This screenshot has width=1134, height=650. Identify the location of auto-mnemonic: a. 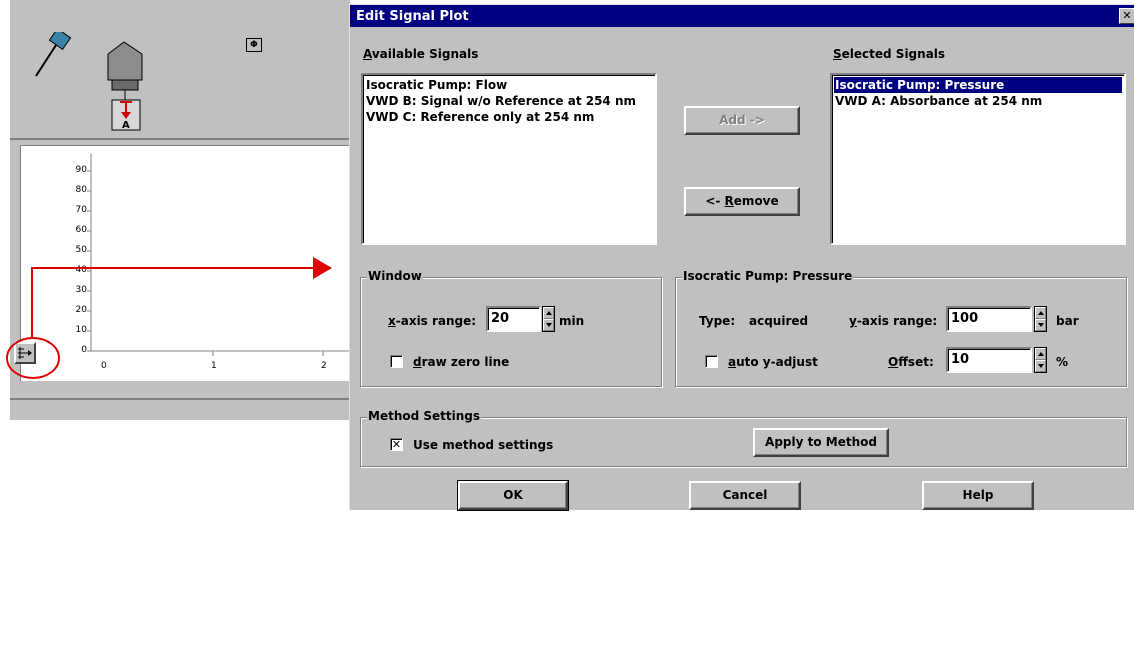
(732, 362).